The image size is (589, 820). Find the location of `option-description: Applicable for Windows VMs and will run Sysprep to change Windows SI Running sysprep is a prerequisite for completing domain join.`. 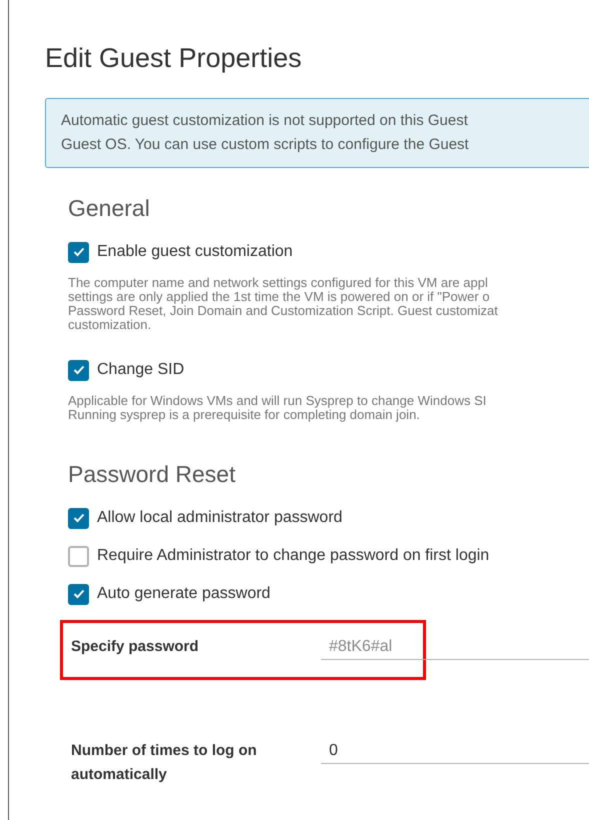

option-description: Applicable for Windows VMs and will run Sysprep to change Windows SI Running sysprep is a prerequisite for completing domain join. is located at coordinates (278, 408).